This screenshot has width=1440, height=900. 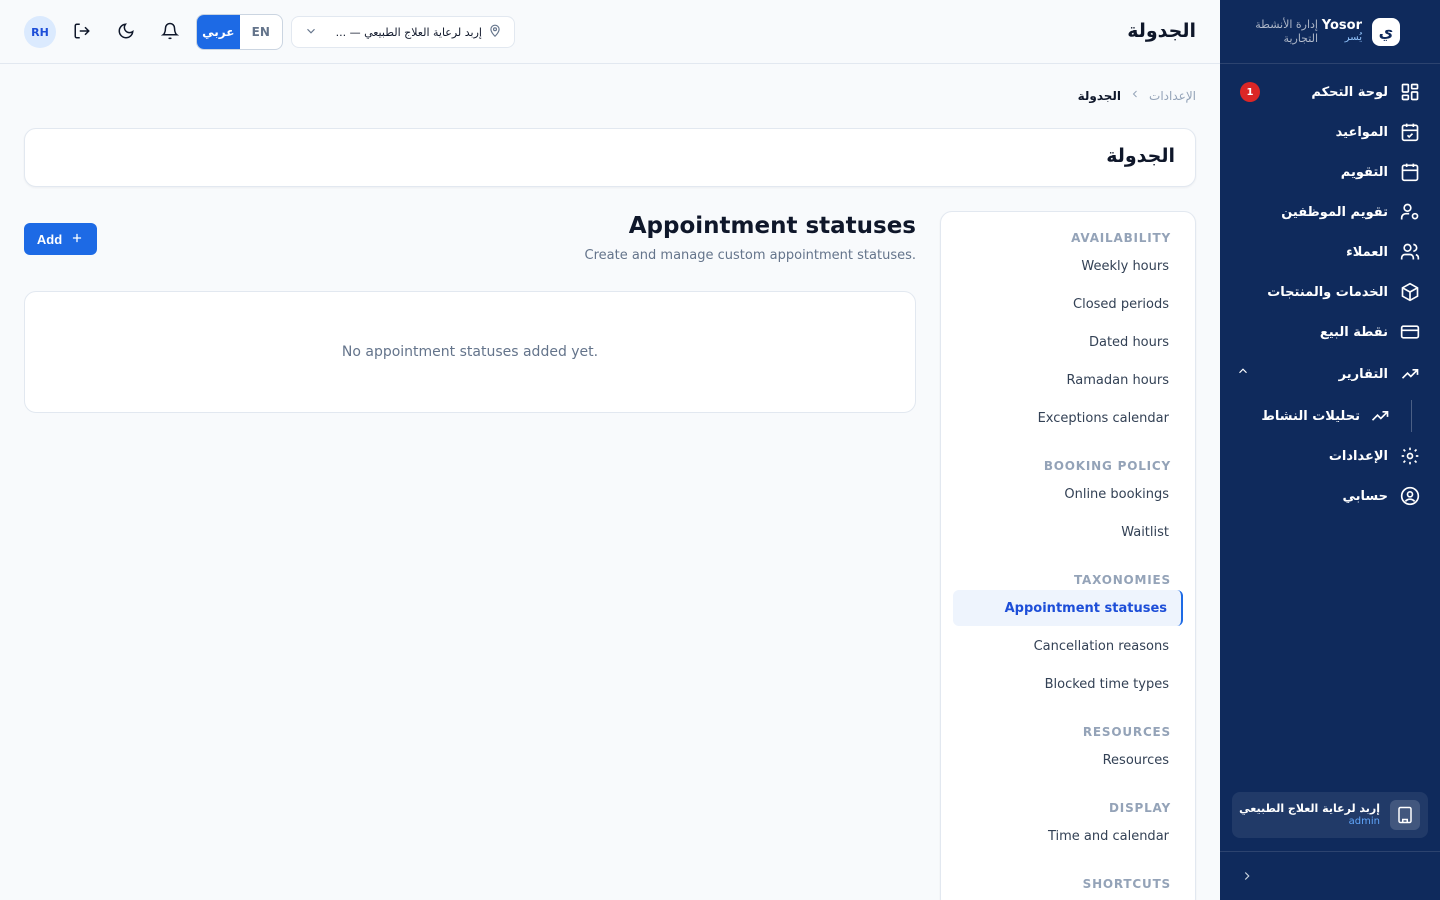 I want to click on dashboard-icon, so click(x=1410, y=92).